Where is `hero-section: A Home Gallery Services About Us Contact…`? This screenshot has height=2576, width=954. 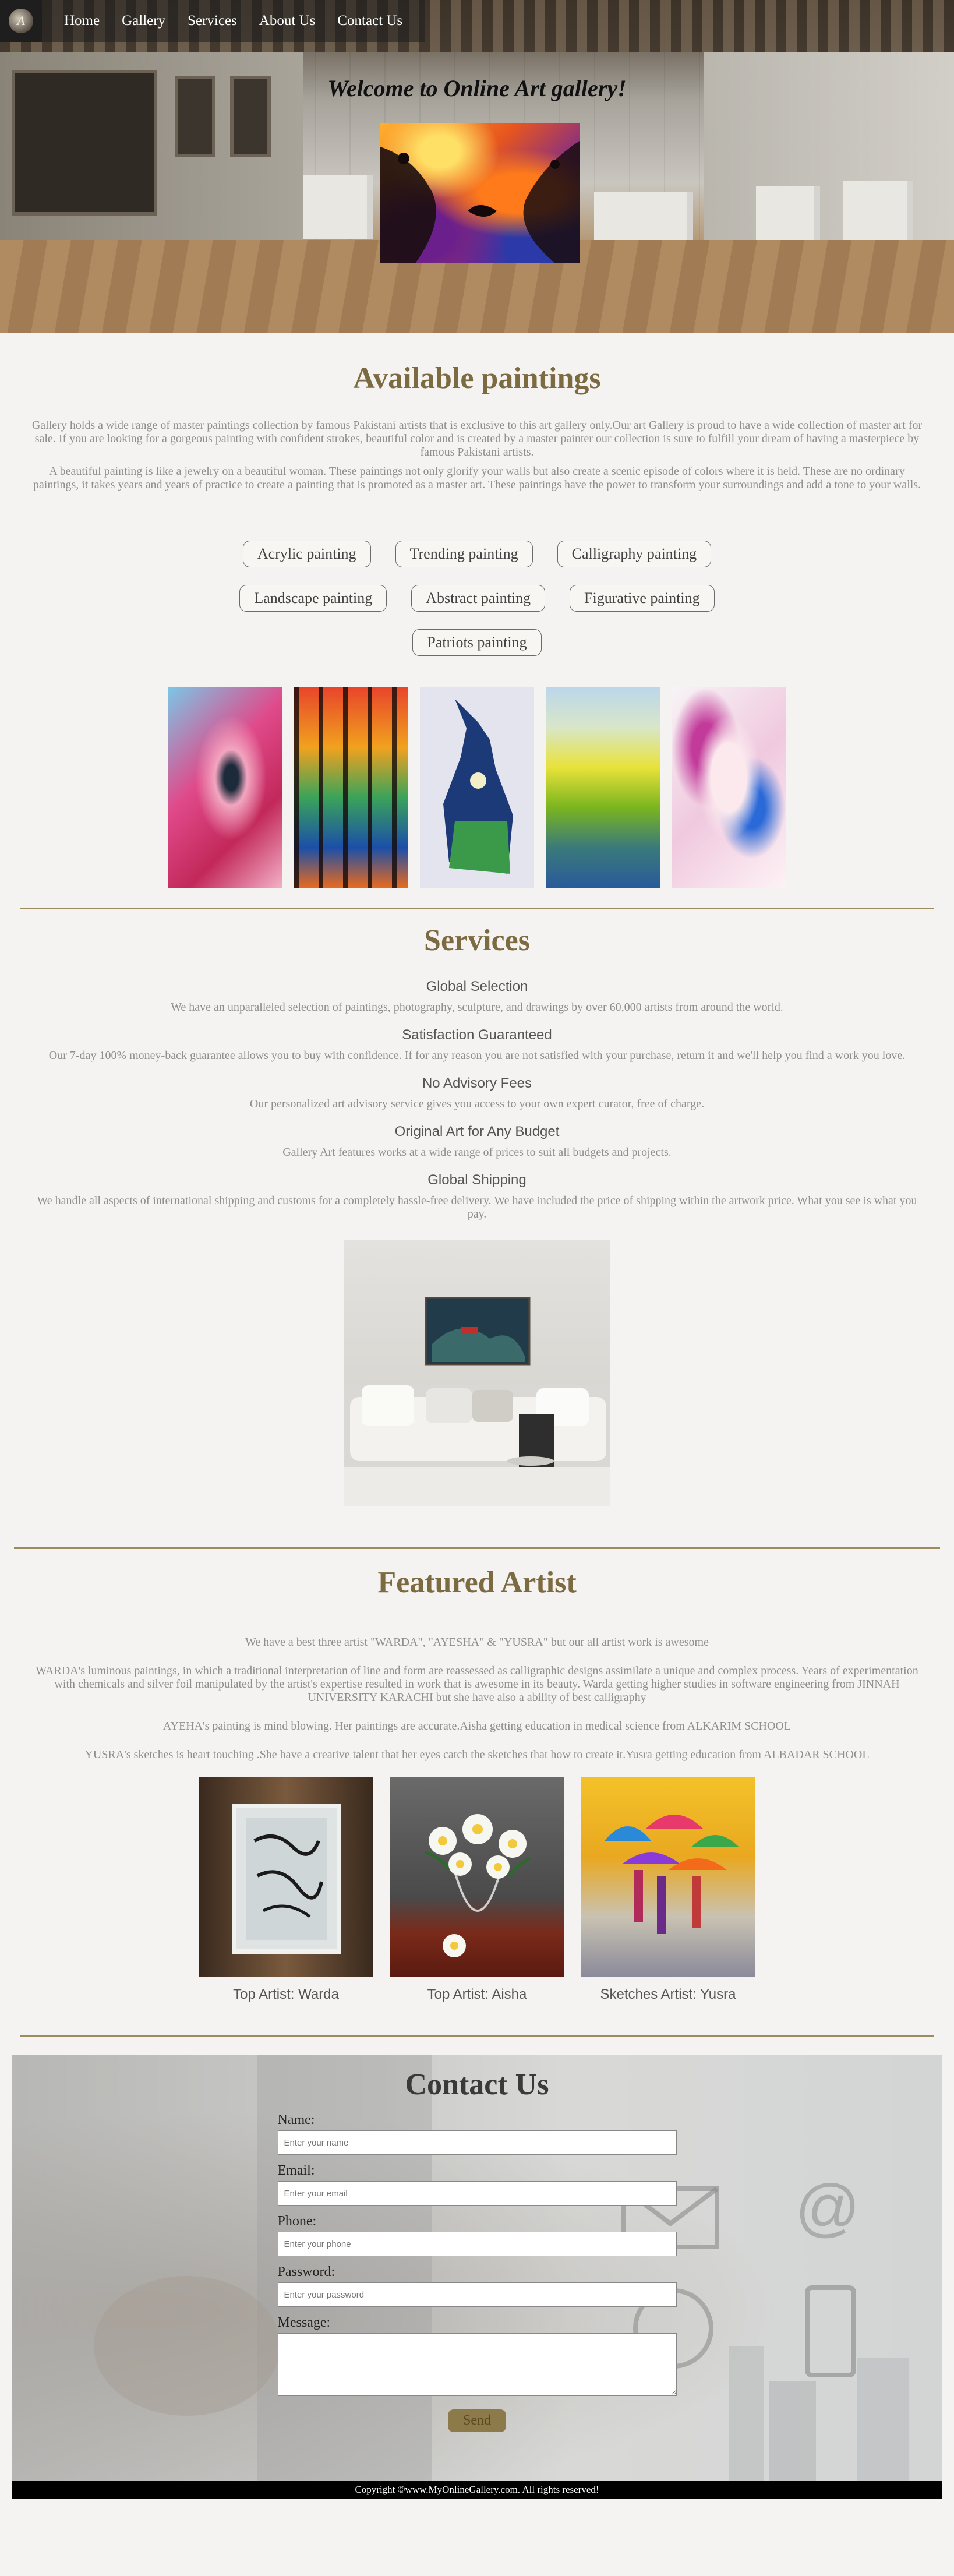
hero-section: A Home Gallery Services About Us Contact… is located at coordinates (477, 166).